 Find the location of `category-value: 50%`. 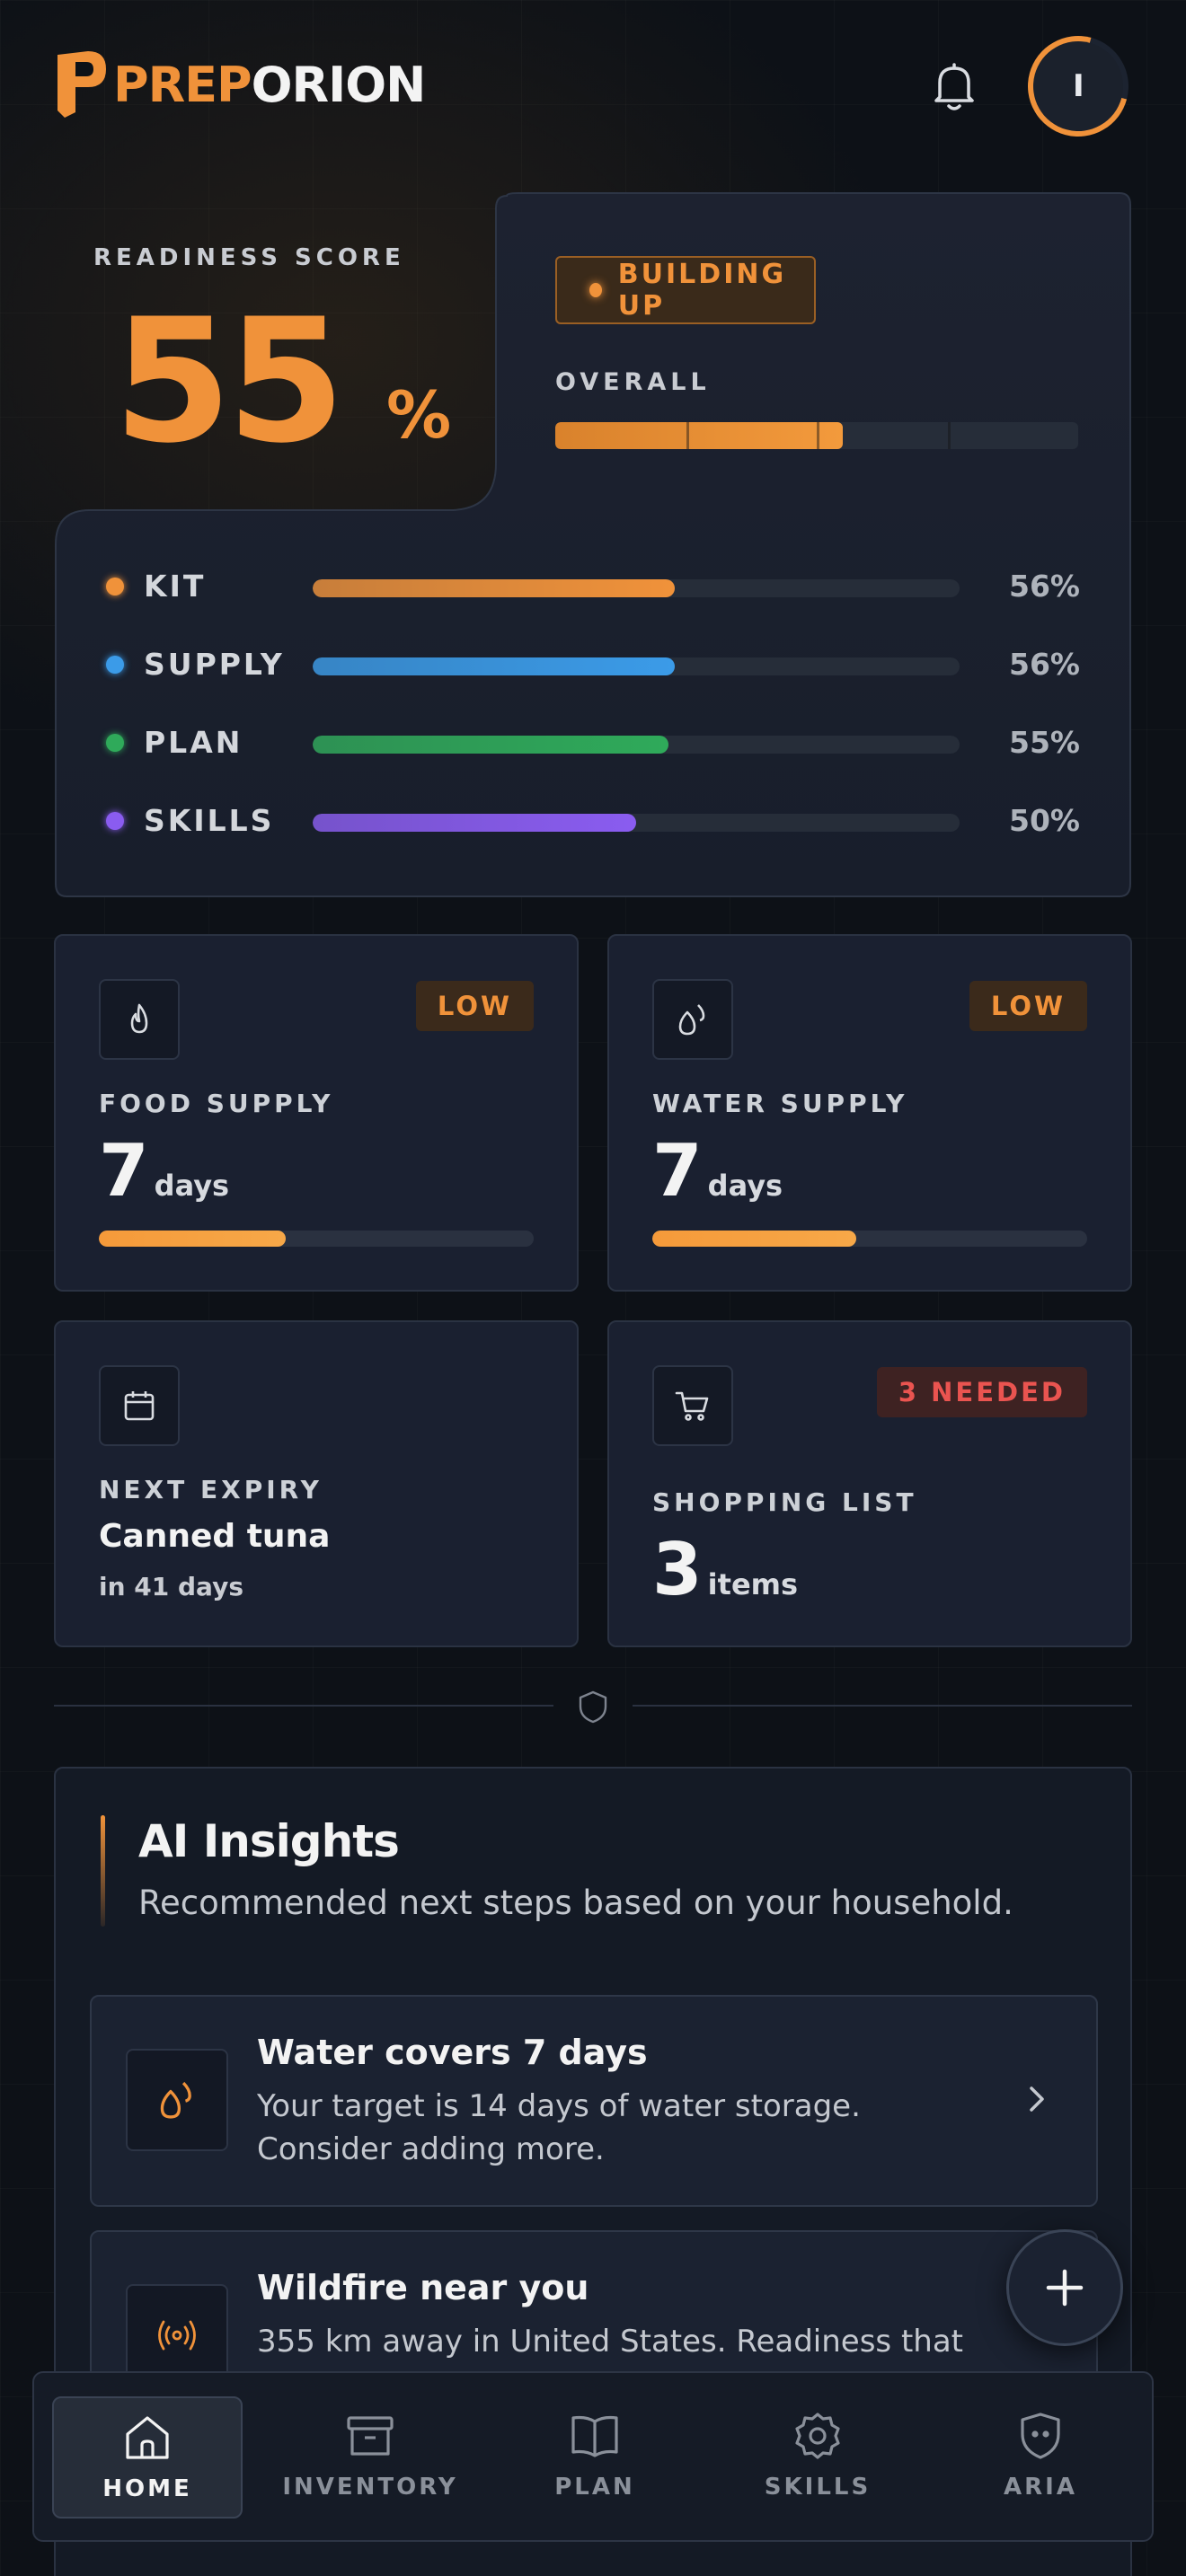

category-value: 50% is located at coordinates (1044, 820).